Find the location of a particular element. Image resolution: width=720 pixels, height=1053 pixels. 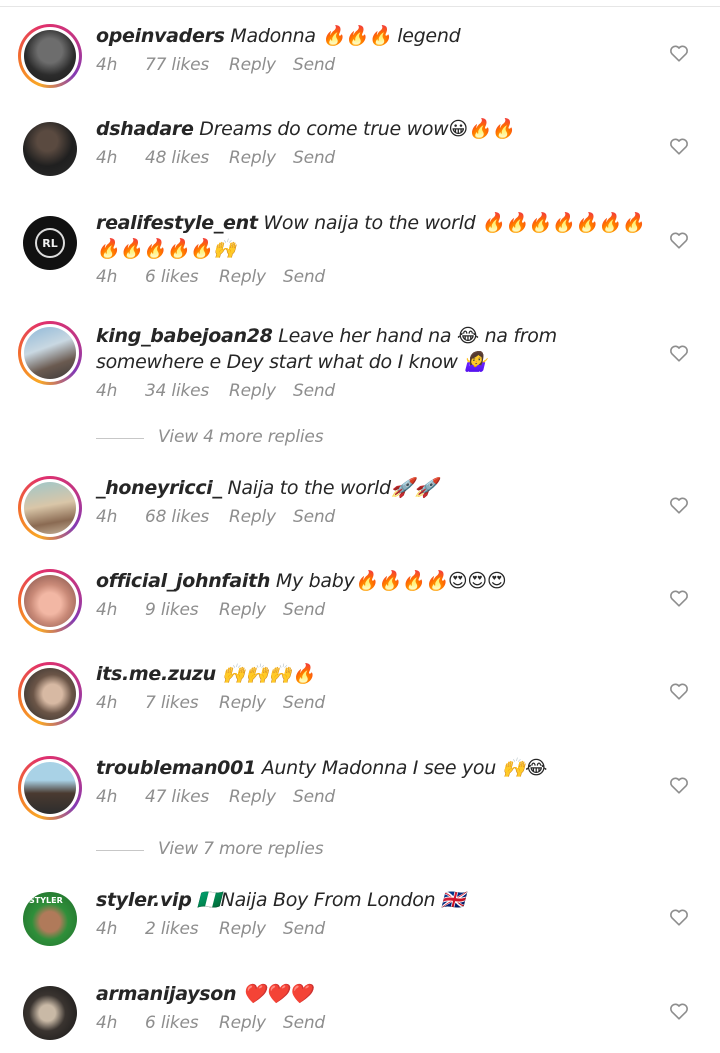

likes-count: 77 likes is located at coordinates (177, 65).